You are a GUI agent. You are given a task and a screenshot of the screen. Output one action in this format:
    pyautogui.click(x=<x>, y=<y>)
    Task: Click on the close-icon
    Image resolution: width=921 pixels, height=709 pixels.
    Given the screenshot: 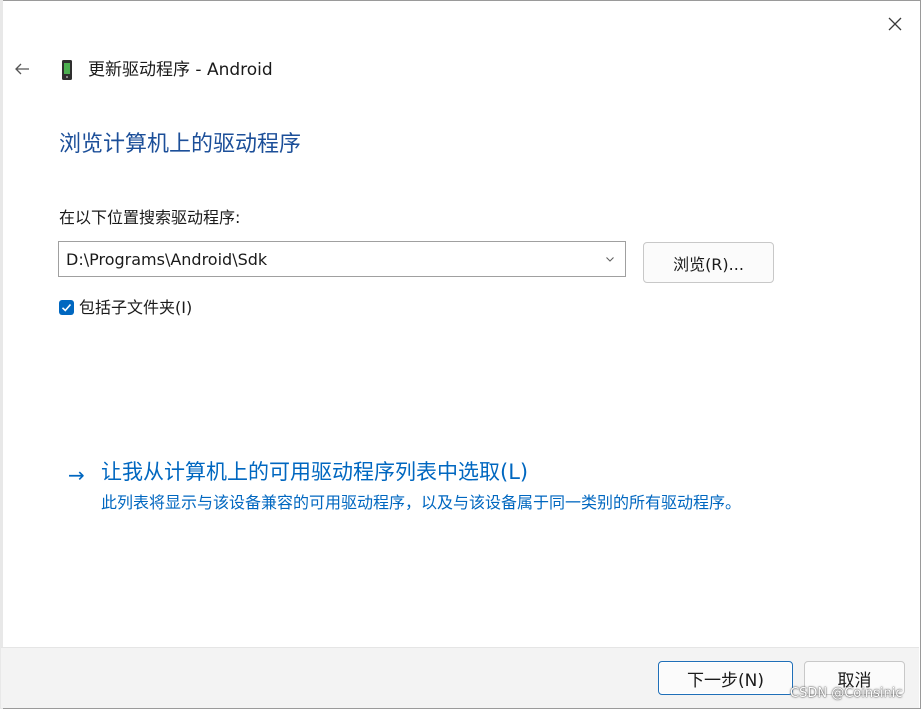 What is the action you would take?
    pyautogui.click(x=895, y=24)
    